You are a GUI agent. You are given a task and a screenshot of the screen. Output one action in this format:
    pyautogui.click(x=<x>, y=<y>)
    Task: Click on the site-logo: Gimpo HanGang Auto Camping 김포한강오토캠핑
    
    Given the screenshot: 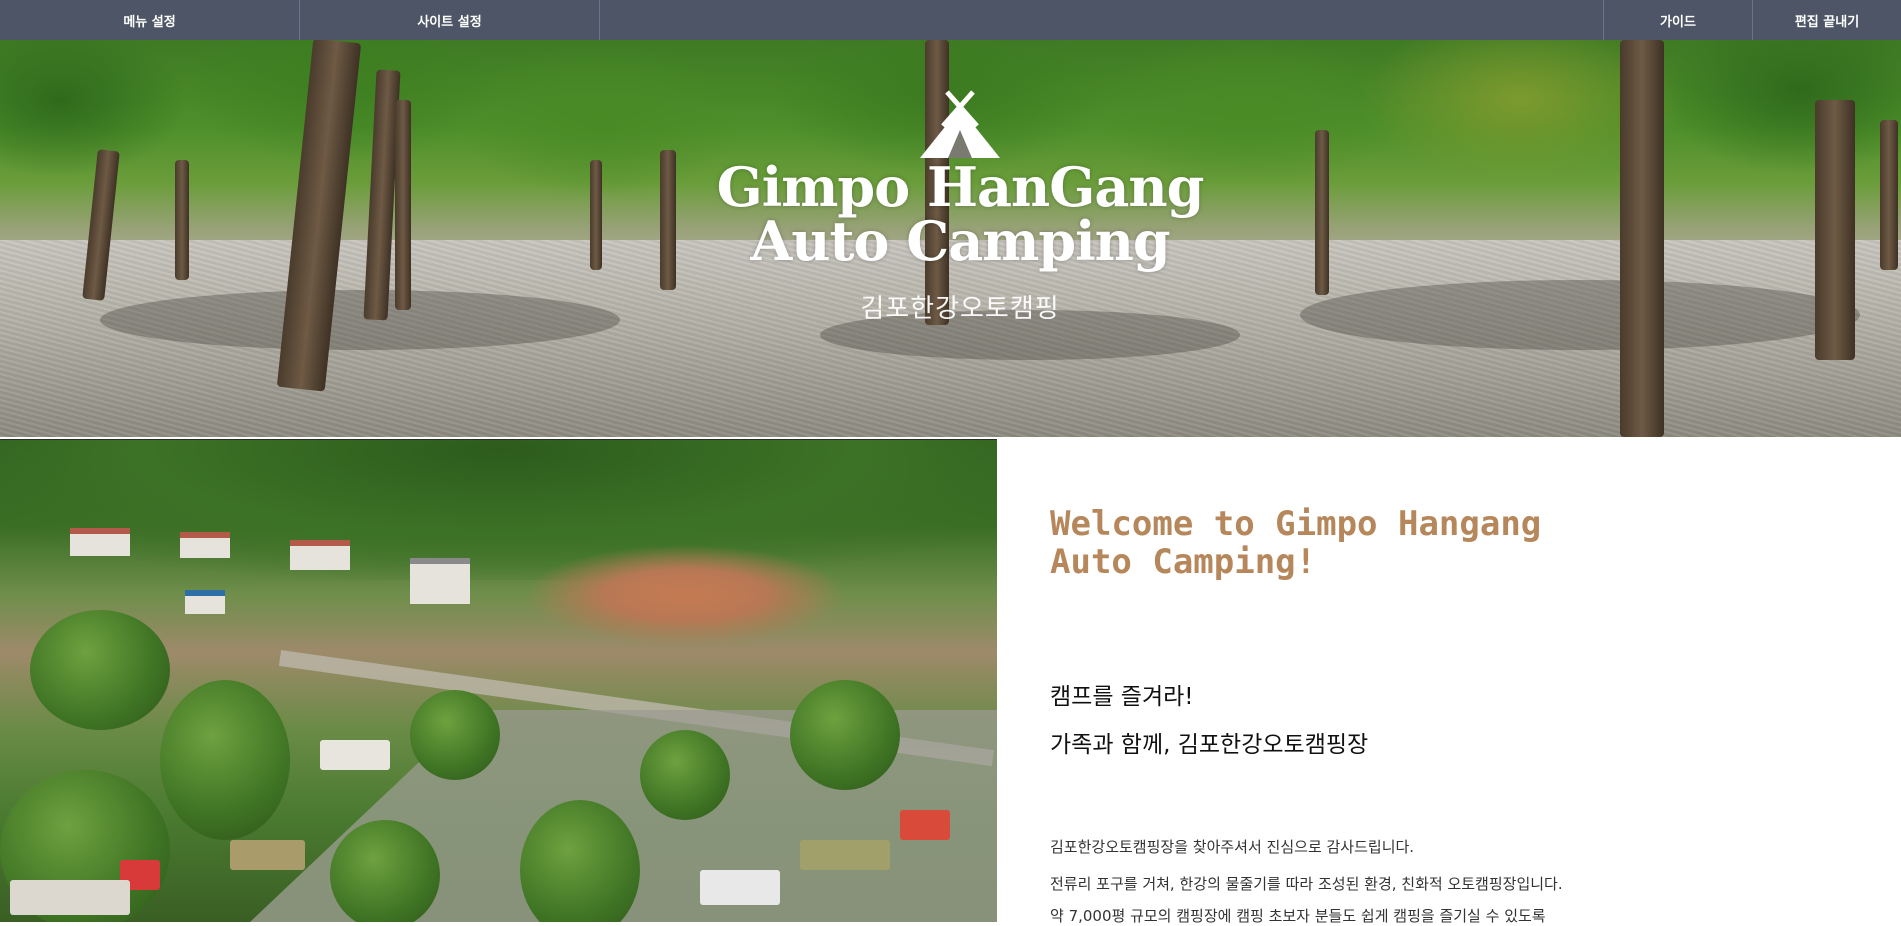 What is the action you would take?
    pyautogui.click(x=960, y=207)
    